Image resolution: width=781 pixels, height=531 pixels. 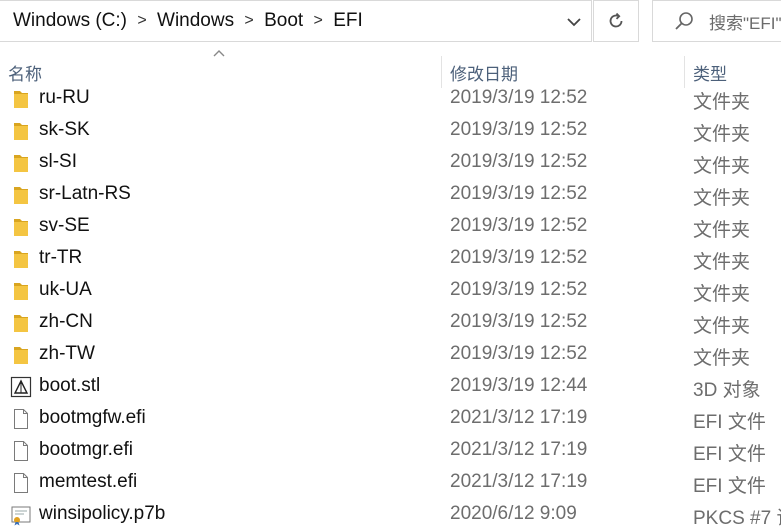 I want to click on refresh-icon, so click(x=616, y=20).